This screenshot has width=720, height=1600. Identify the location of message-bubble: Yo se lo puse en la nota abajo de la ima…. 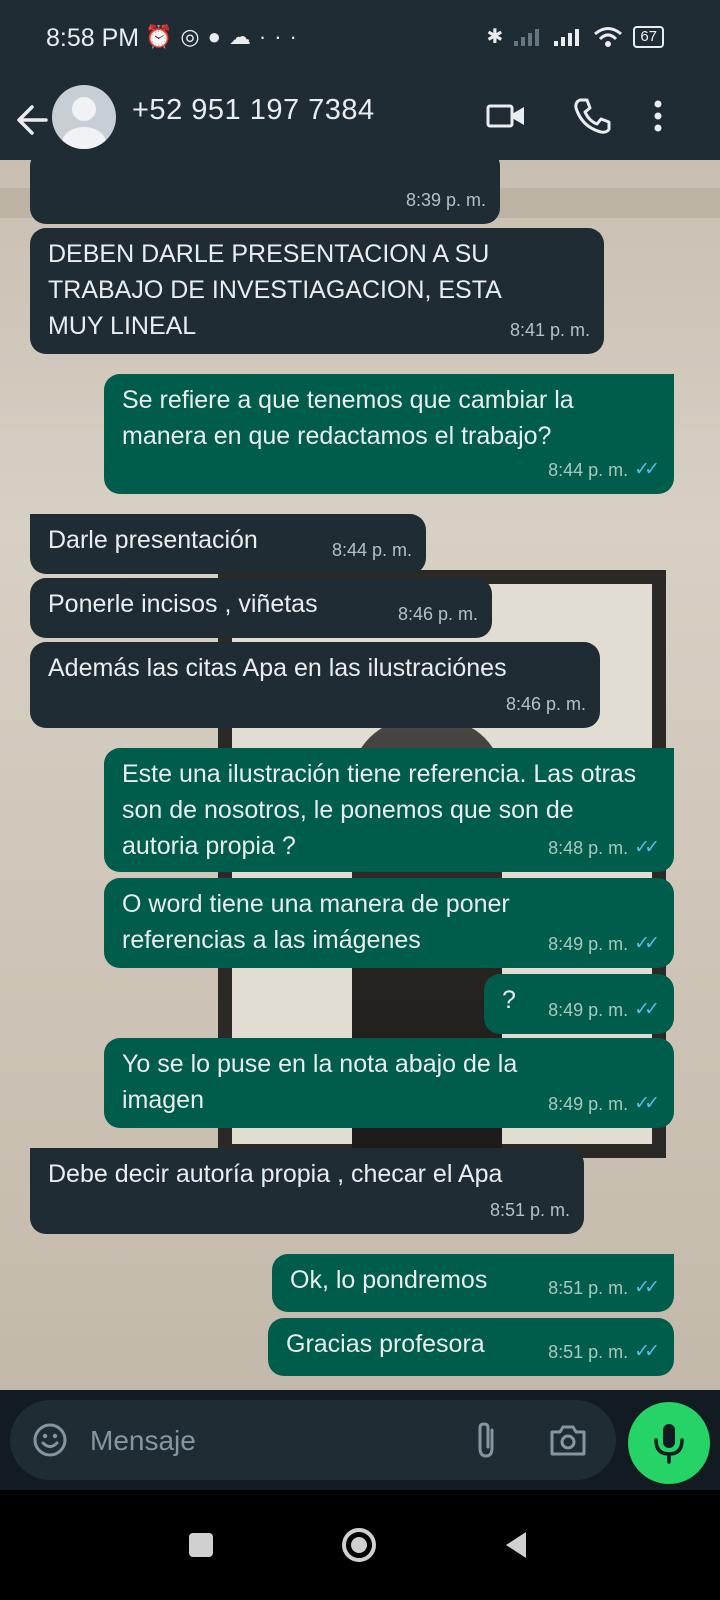
(389, 1083).